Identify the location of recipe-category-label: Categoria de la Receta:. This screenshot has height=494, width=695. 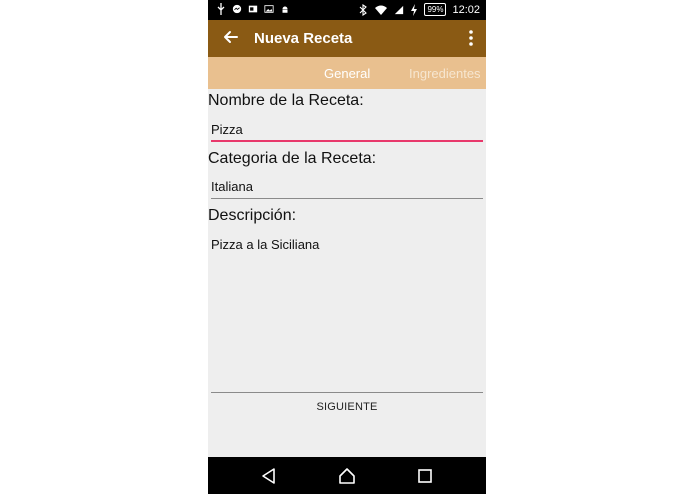
(292, 158).